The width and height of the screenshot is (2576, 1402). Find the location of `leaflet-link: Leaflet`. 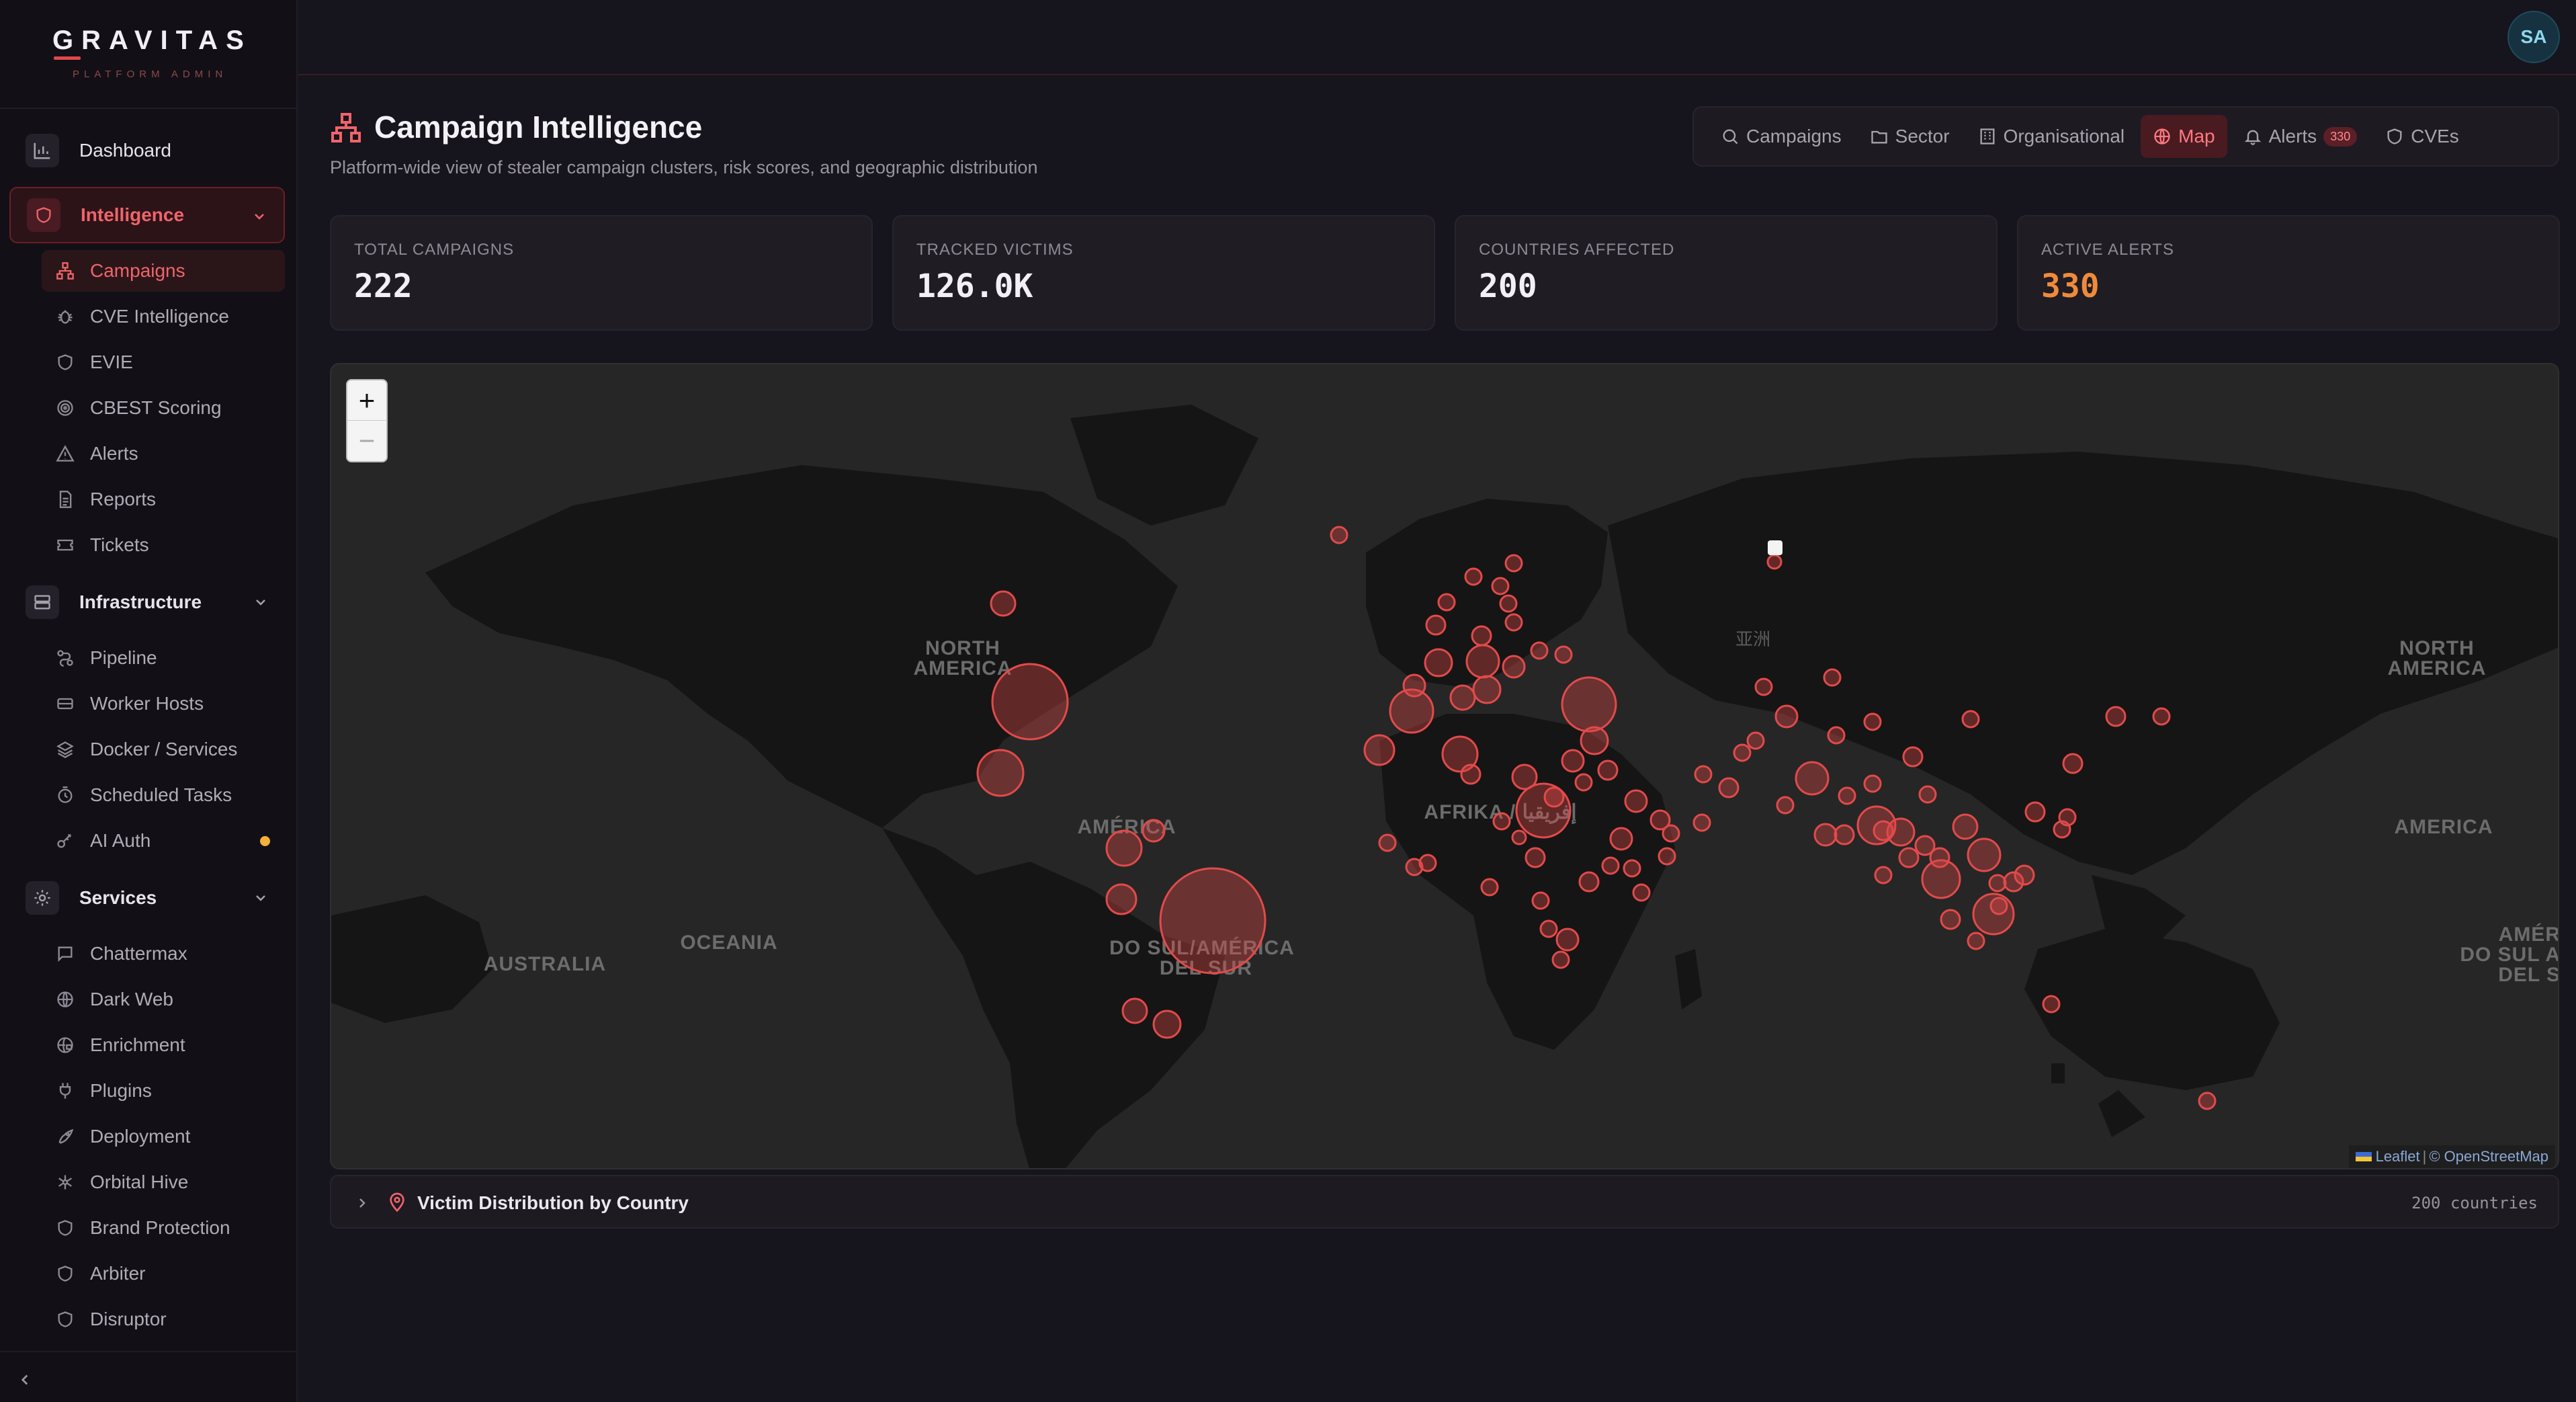

leaflet-link: Leaflet is located at coordinates (2398, 1156).